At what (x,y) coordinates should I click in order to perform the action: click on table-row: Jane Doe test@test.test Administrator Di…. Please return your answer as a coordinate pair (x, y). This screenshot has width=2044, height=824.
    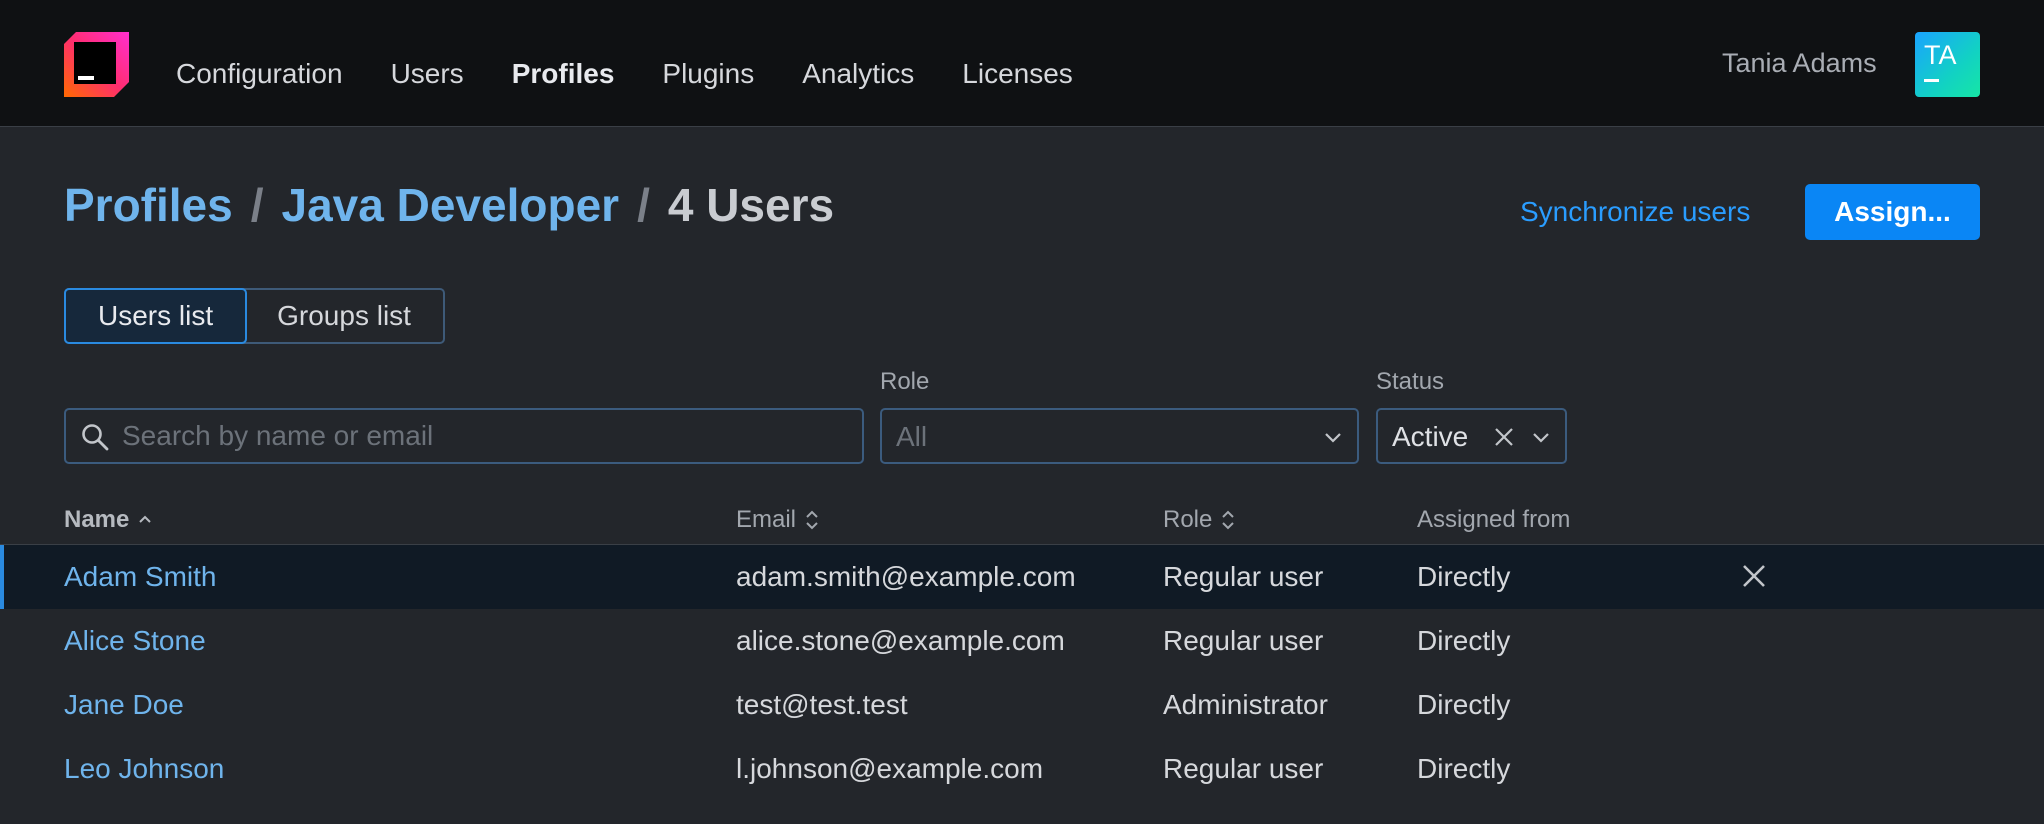
    Looking at the image, I should click on (1022, 705).